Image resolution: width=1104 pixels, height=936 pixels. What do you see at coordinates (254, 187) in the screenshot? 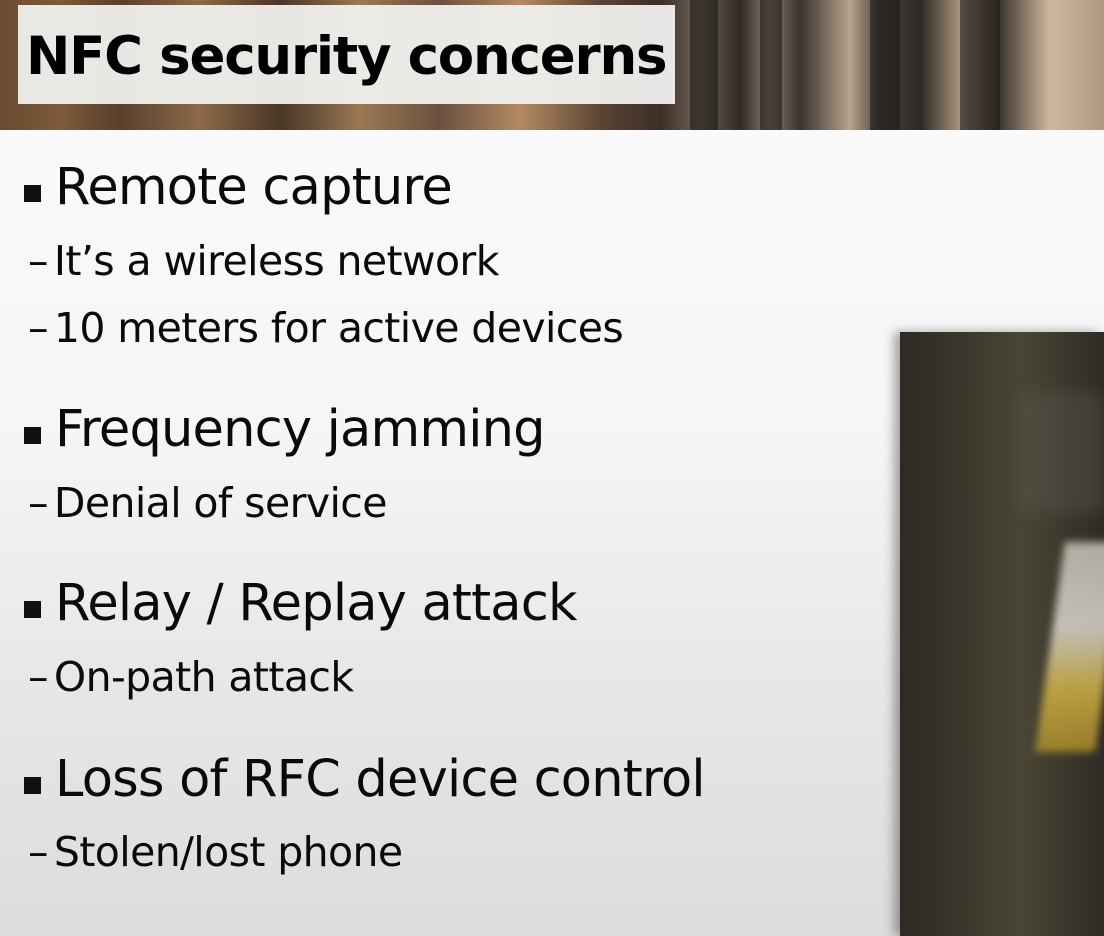
I see `bullet-text: Remote capture` at bounding box center [254, 187].